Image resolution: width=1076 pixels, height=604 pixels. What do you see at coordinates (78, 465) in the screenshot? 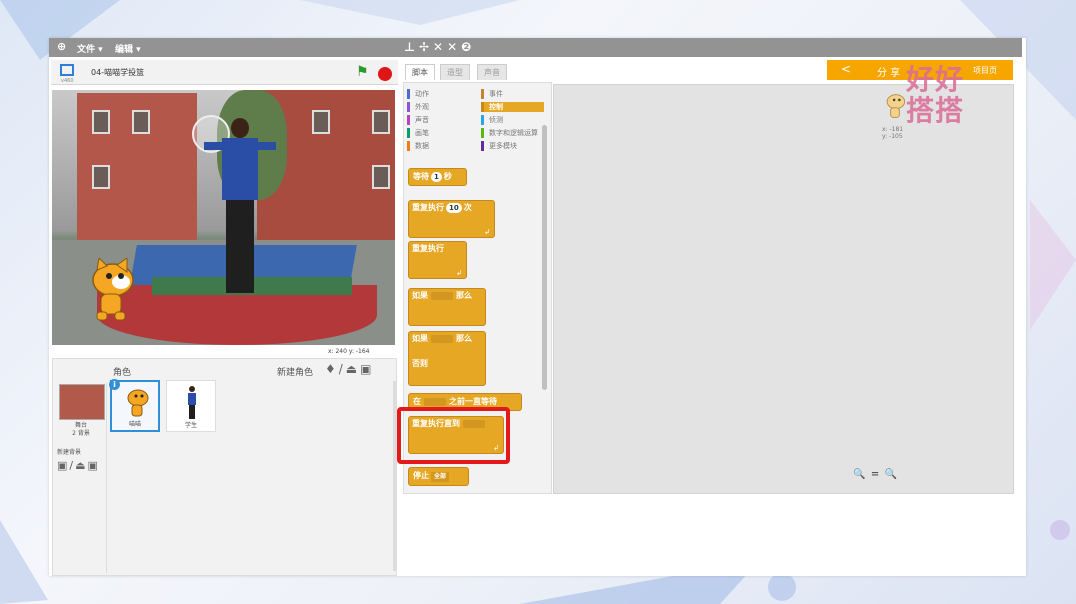
I see `new-backdrop-icons: ▣/⏏▣` at bounding box center [78, 465].